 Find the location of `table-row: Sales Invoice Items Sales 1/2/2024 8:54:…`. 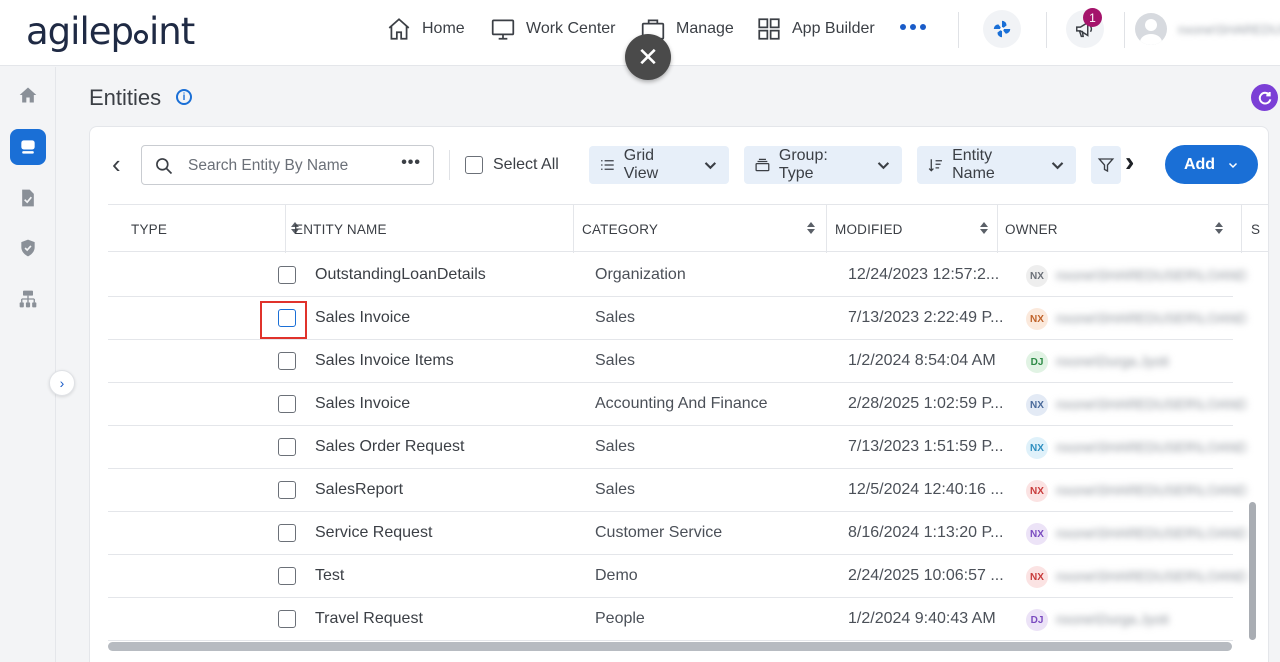

table-row: Sales Invoice Items Sales 1/2/2024 8:54:… is located at coordinates (670, 361).